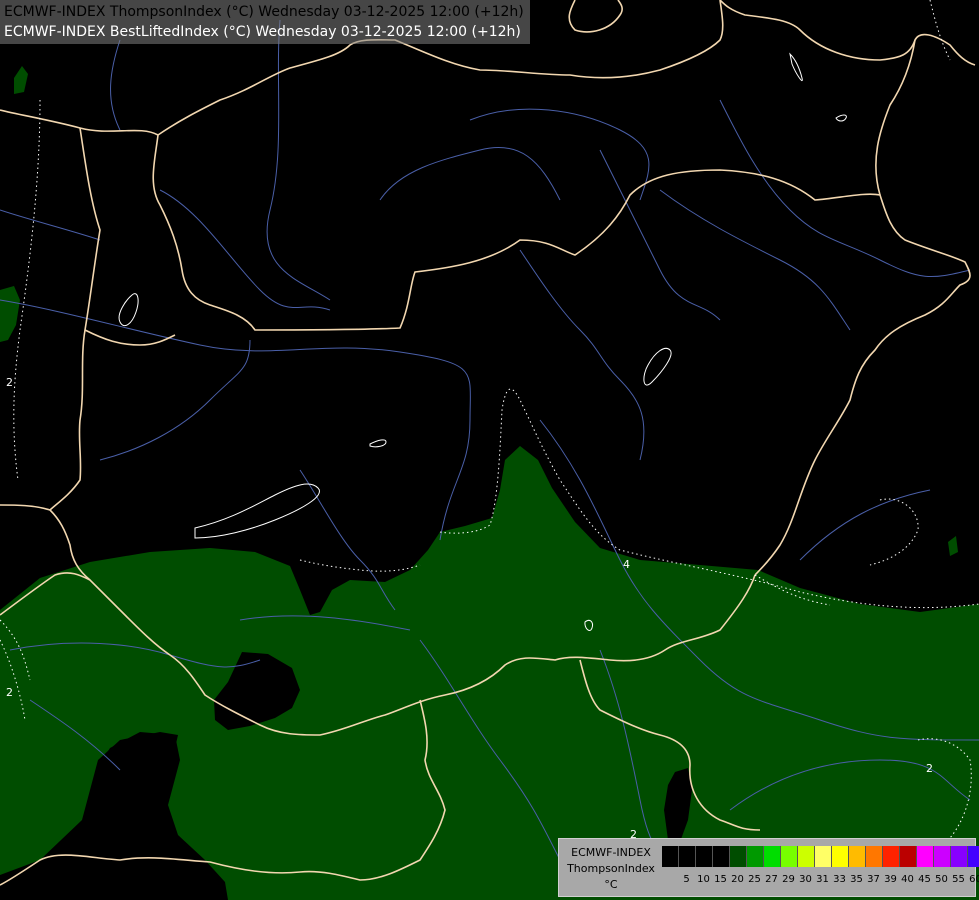 This screenshot has height=900, width=979. What do you see at coordinates (720, 879) in the screenshot?
I see `legend-tick-label: 15` at bounding box center [720, 879].